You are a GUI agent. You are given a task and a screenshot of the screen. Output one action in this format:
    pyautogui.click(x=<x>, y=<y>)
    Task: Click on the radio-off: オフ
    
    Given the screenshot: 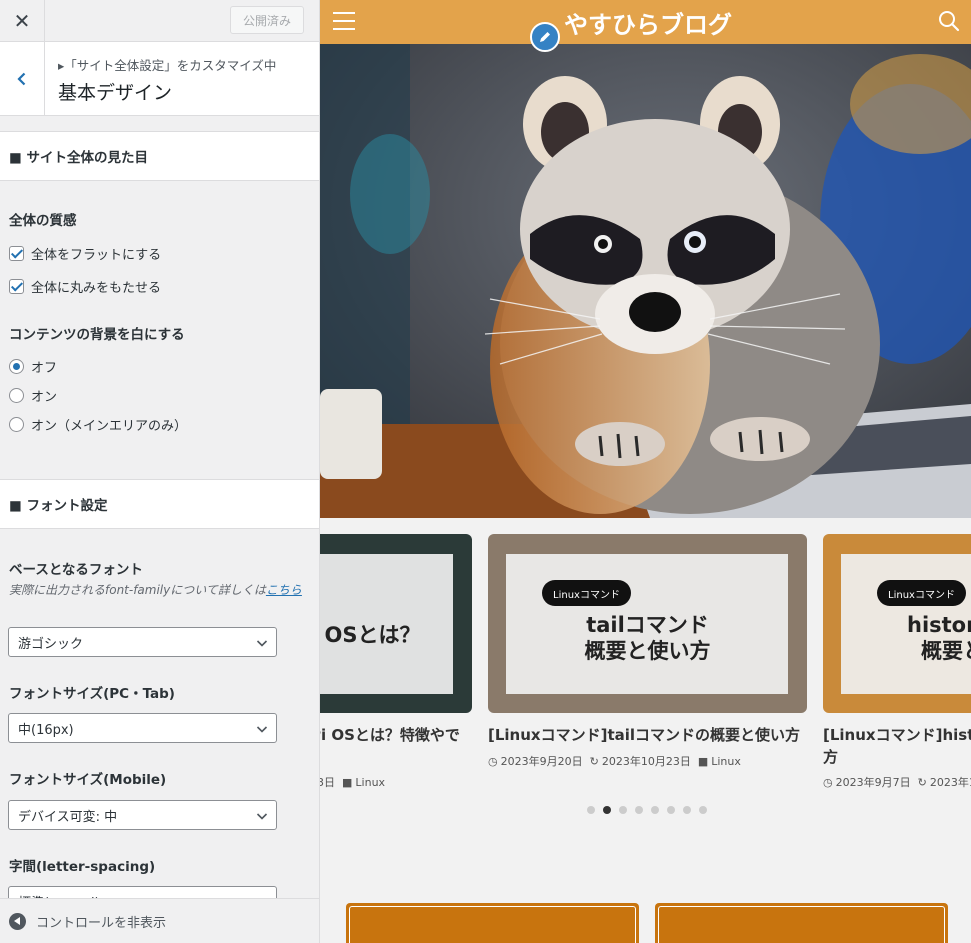 What is the action you would take?
    pyautogui.click(x=33, y=366)
    